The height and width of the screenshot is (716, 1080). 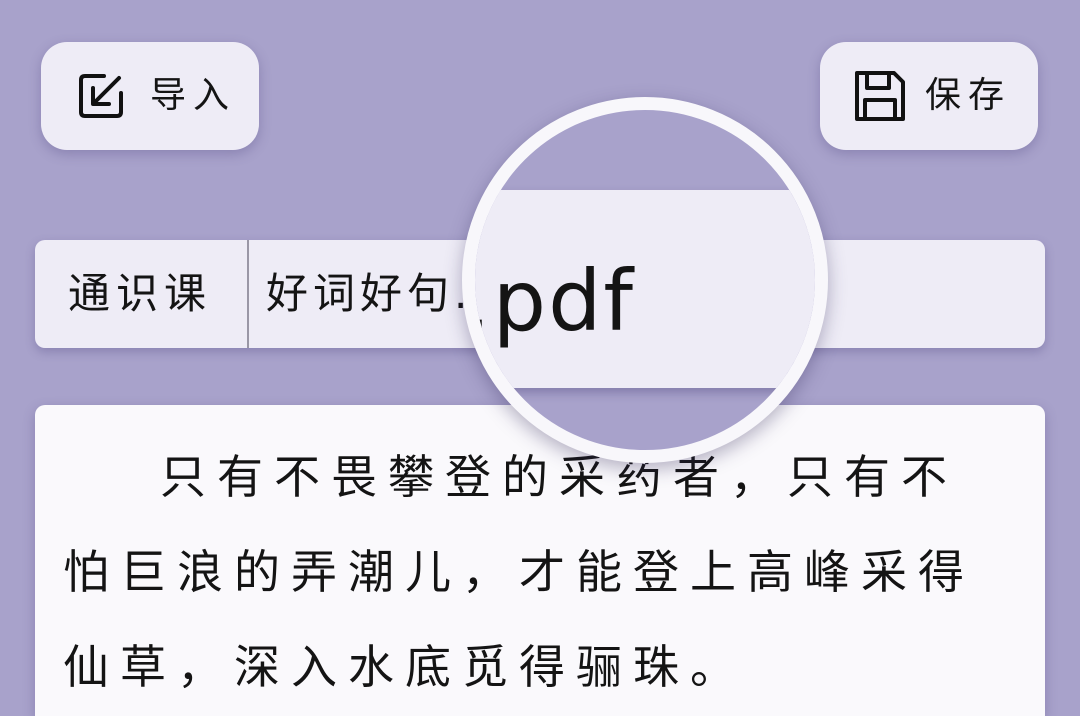 I want to click on magnified-file-bar: 好词好句.pdf, so click(x=639, y=289).